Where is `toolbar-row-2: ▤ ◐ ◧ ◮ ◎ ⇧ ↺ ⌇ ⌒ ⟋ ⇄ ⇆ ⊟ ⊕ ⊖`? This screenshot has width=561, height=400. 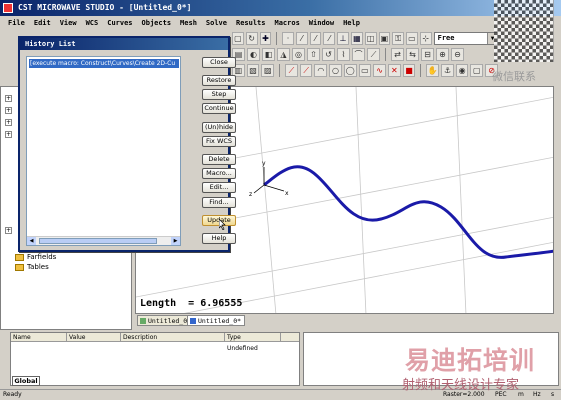
toolbar-row-2: ▤ ◐ ◧ ◮ ◎ ⇧ ↺ ⌇ ⌒ ⟋ ⇄ ⇆ ⊟ ⊕ ⊖ is located at coordinates (363, 54).